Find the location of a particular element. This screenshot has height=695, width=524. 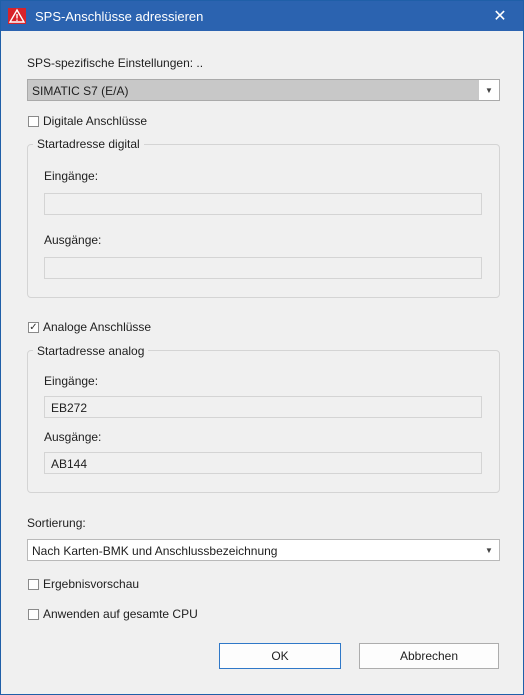

preview-checkbox: Ergebnisvorschau is located at coordinates (83, 584).